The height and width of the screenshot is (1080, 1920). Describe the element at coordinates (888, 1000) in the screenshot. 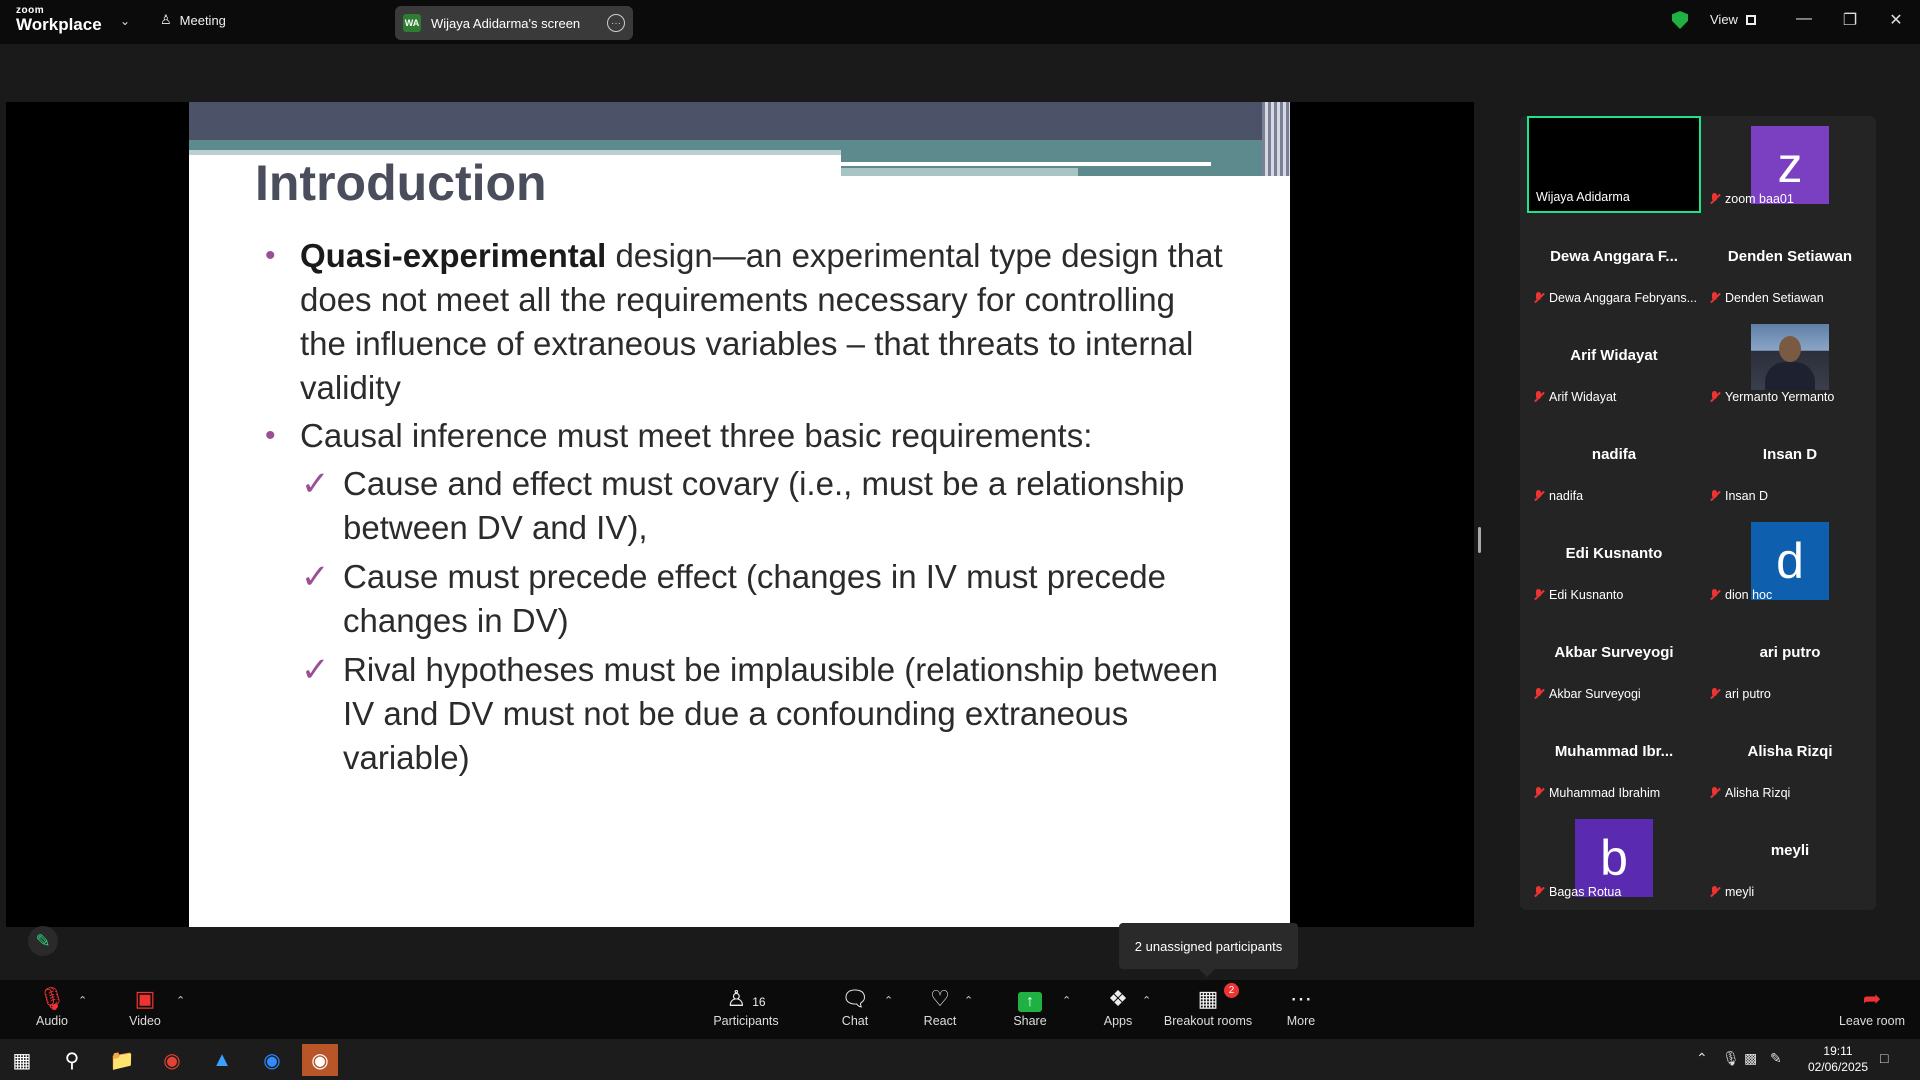

I see `chat-options-caret-icon: ⌃` at that location.